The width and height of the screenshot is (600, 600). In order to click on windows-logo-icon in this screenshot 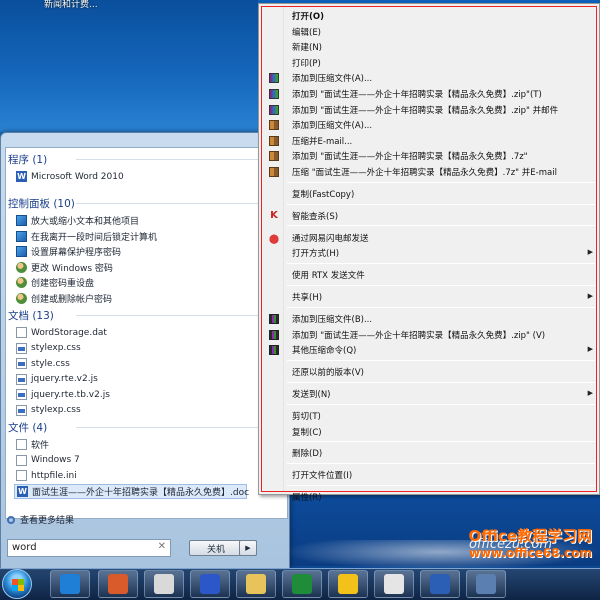, I will do `click(18, 585)`.